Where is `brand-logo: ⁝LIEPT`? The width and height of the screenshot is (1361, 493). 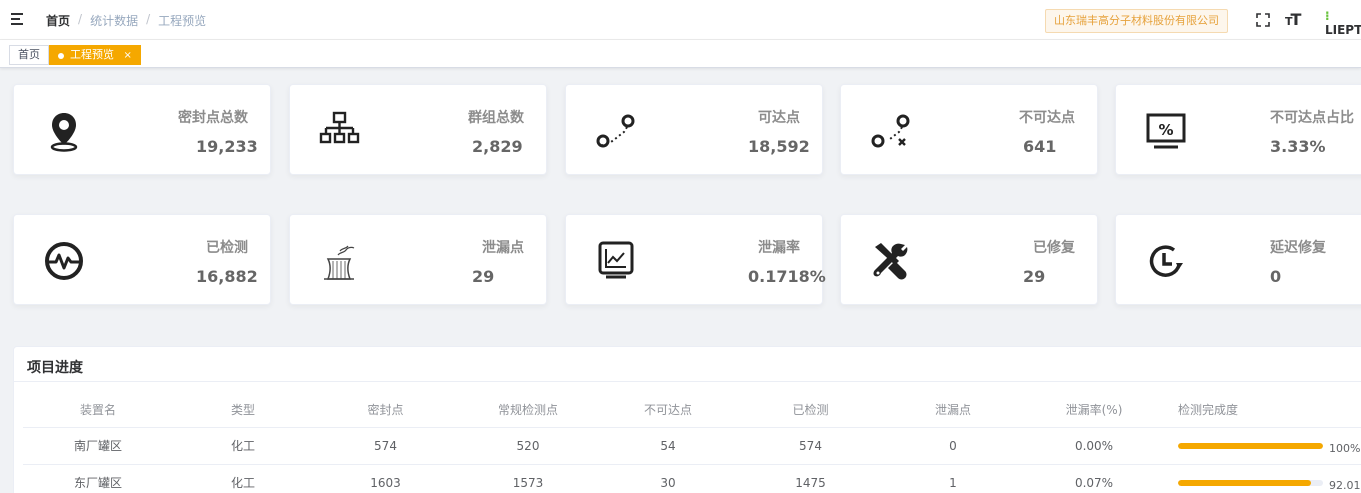 brand-logo: ⁝LIEPT is located at coordinates (1343, 23).